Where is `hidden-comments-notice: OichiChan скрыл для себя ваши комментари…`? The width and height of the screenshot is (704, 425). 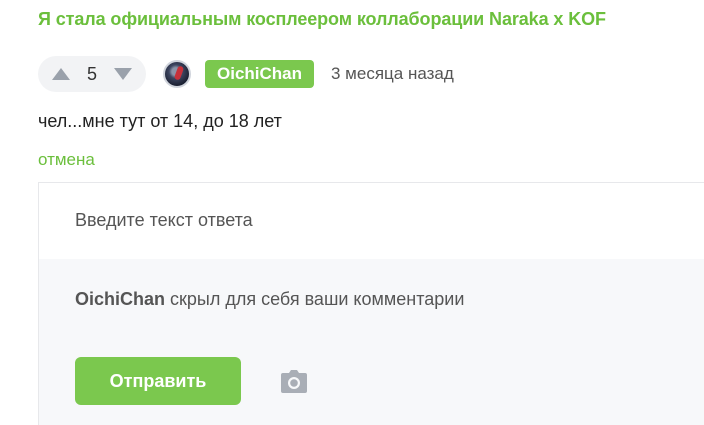
hidden-comments-notice: OichiChan скрыл для себя ваши комментари… is located at coordinates (269, 299).